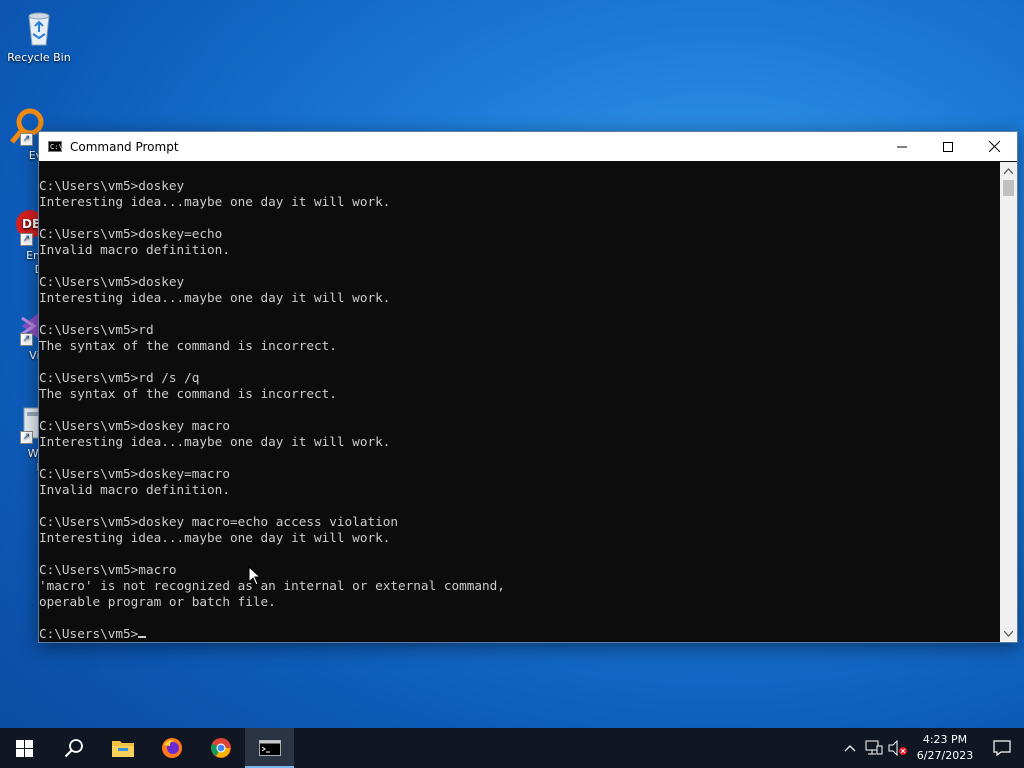 The width and height of the screenshot is (1024, 768). I want to click on chevron-down-icon, so click(1008, 633).